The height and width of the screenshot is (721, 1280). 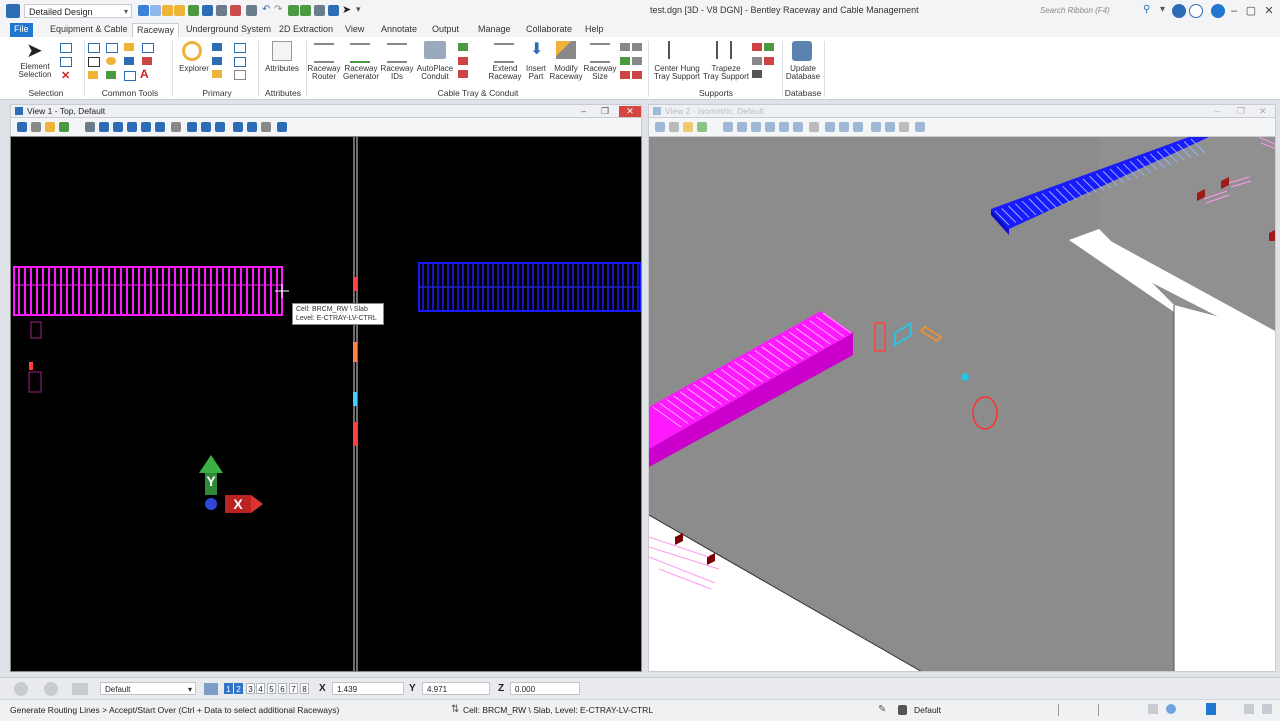 I want to click on save-icon, so click(x=207, y=10).